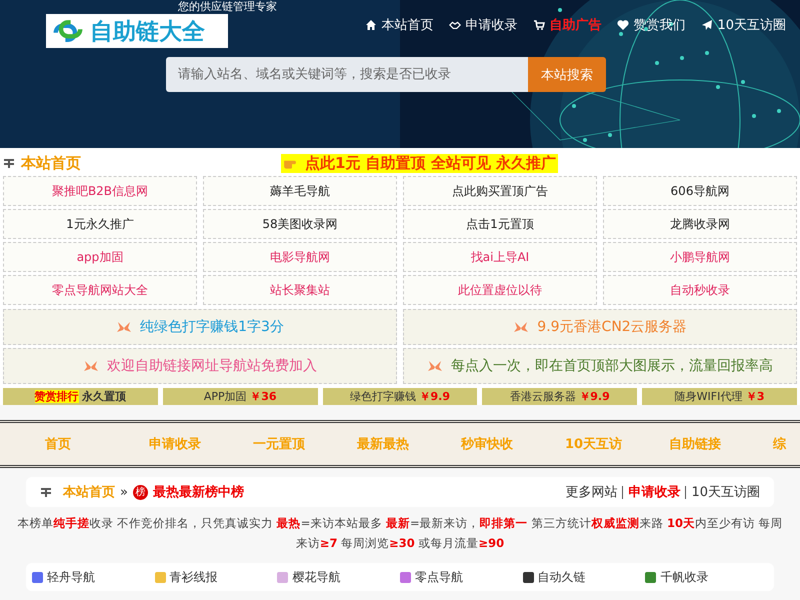  What do you see at coordinates (483, 25) in the screenshot?
I see `nav-link: 申请收录` at bounding box center [483, 25].